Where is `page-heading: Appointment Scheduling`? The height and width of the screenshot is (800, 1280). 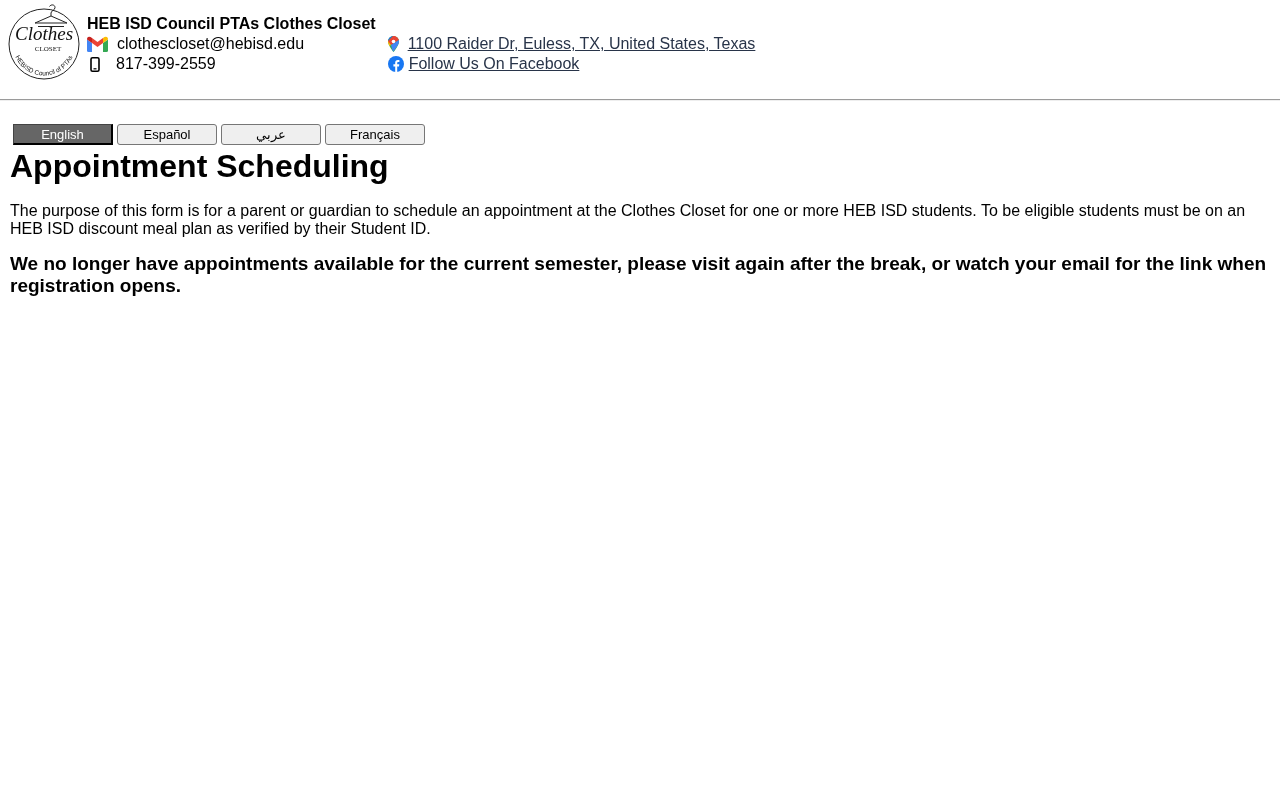 page-heading: Appointment Scheduling is located at coordinates (200, 166).